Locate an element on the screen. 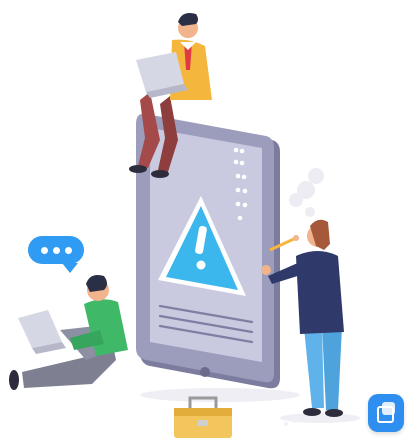  phone-shadow is located at coordinates (220, 395).